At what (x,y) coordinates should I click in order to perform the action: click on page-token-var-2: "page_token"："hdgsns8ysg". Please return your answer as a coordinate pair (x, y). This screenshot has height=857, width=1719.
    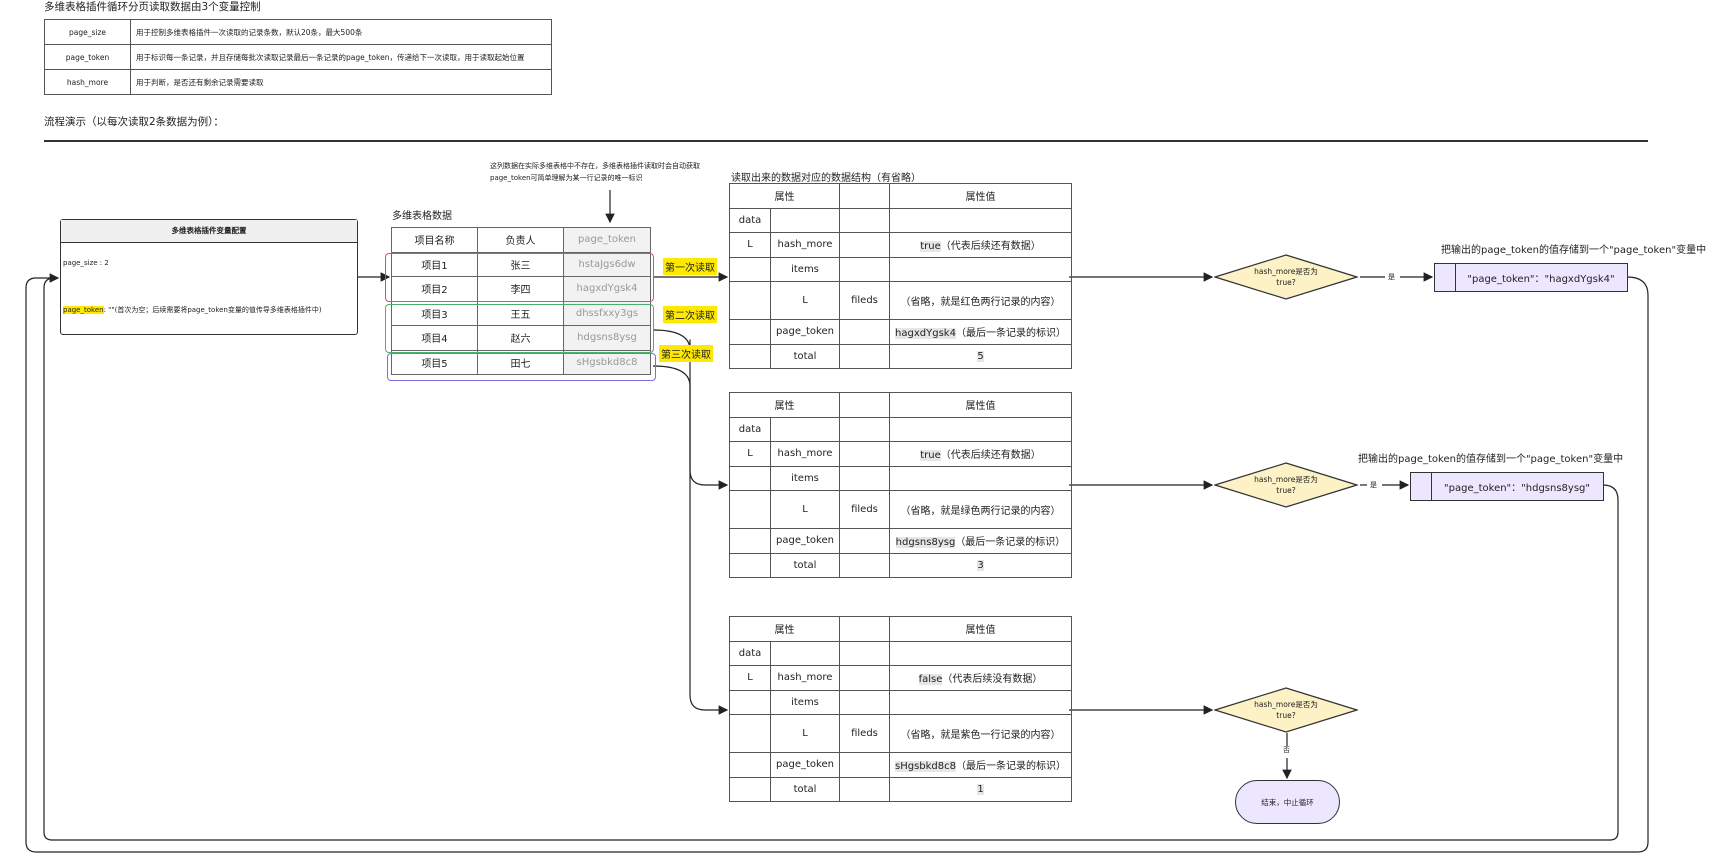
    Looking at the image, I should click on (1517, 488).